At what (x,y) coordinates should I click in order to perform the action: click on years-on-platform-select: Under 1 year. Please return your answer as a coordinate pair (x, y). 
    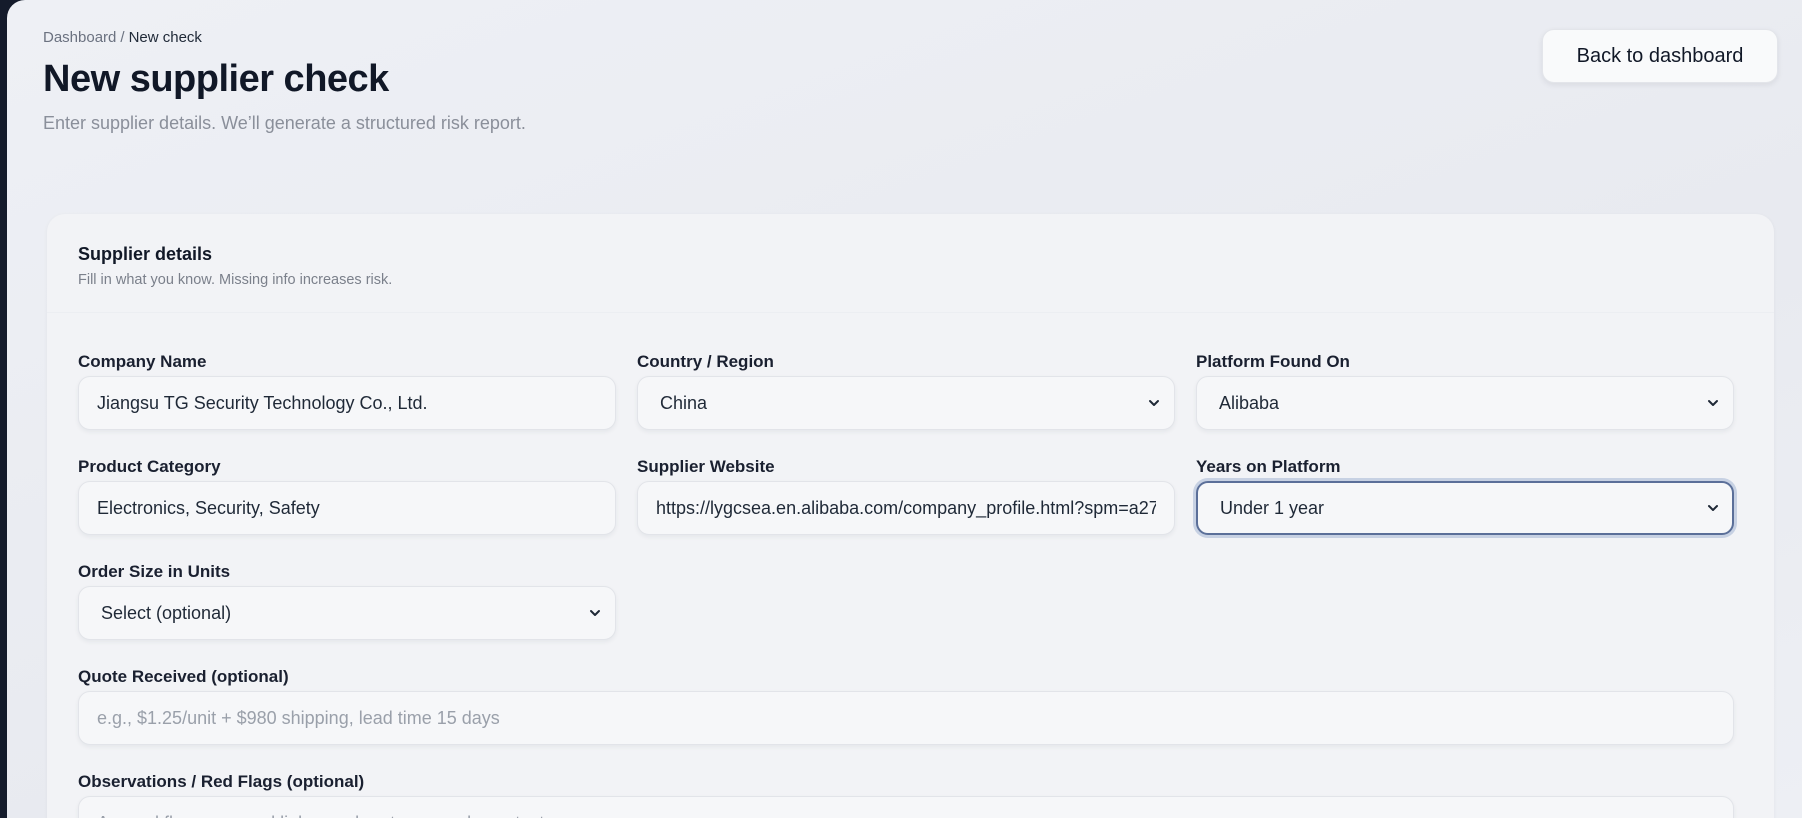
    Looking at the image, I should click on (1465, 508).